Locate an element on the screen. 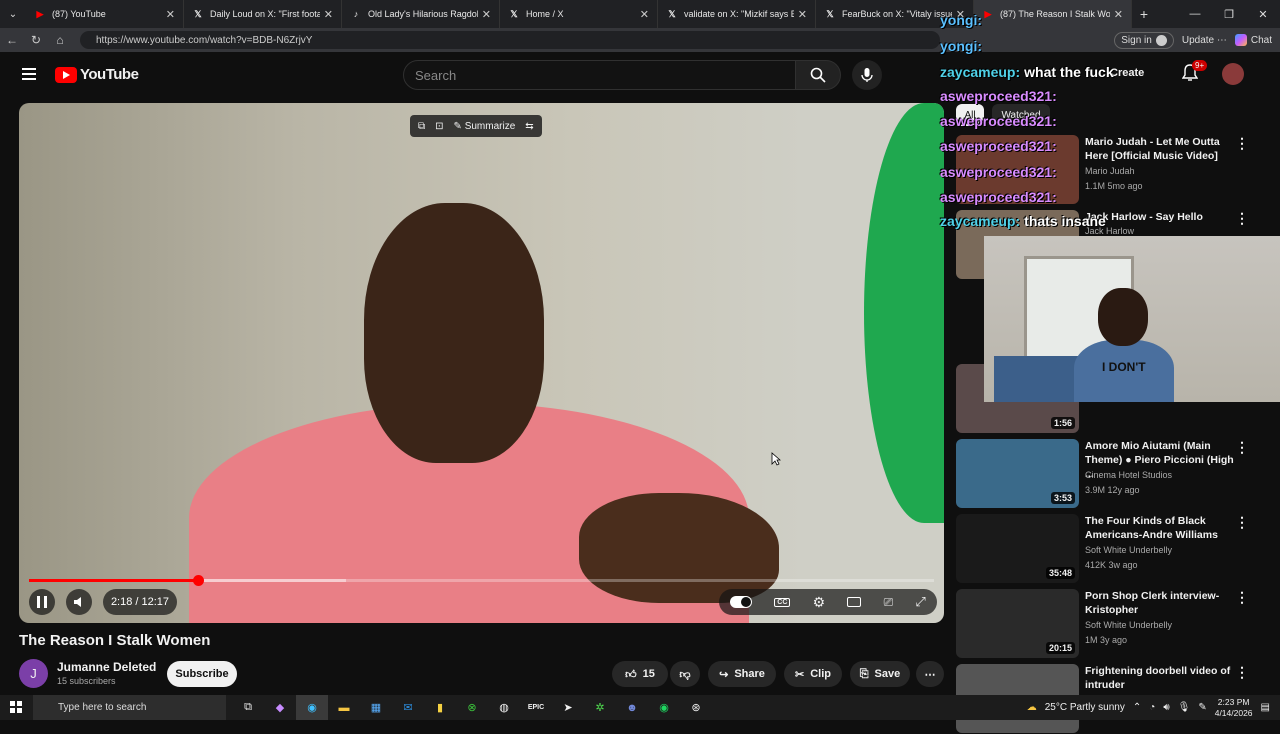 The image size is (1280, 734). outlook-icon: ✉ is located at coordinates (408, 707).